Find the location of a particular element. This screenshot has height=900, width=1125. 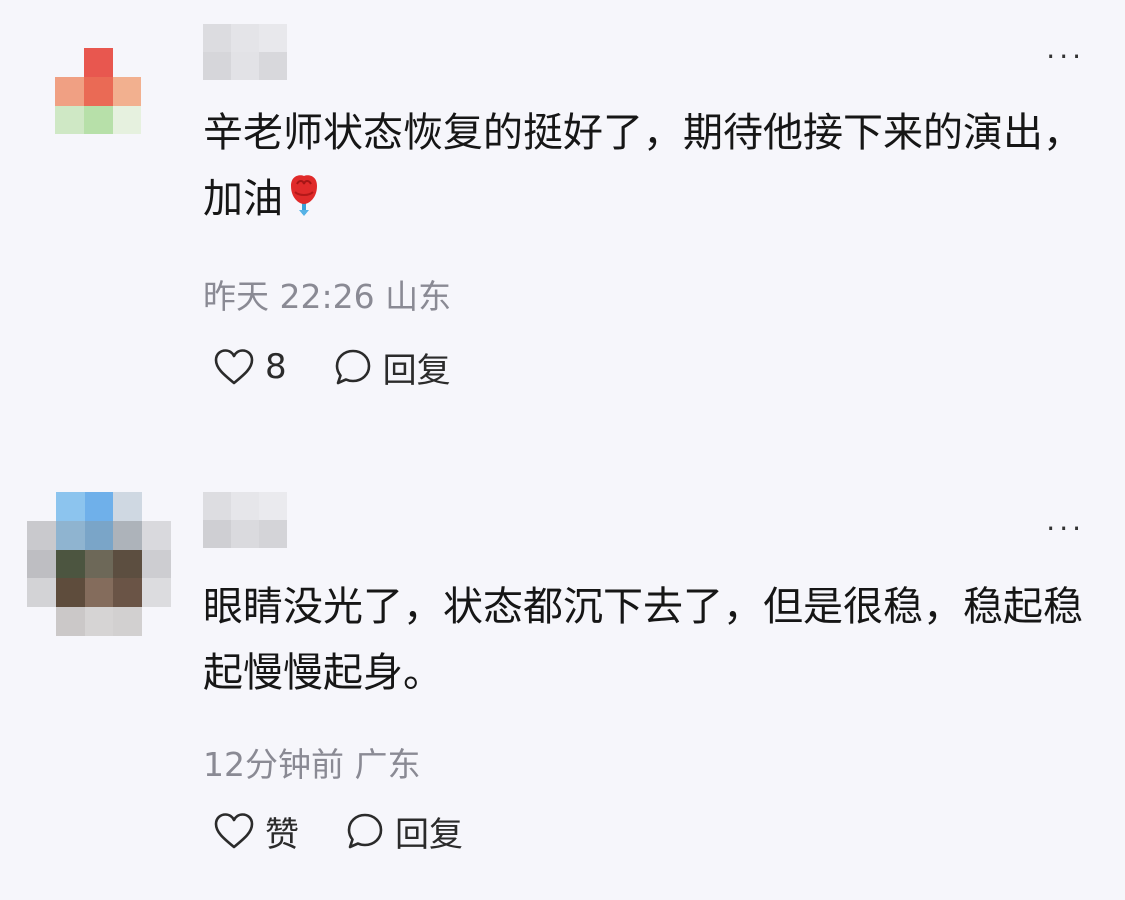

comment-location: 广东 is located at coordinates (387, 764).